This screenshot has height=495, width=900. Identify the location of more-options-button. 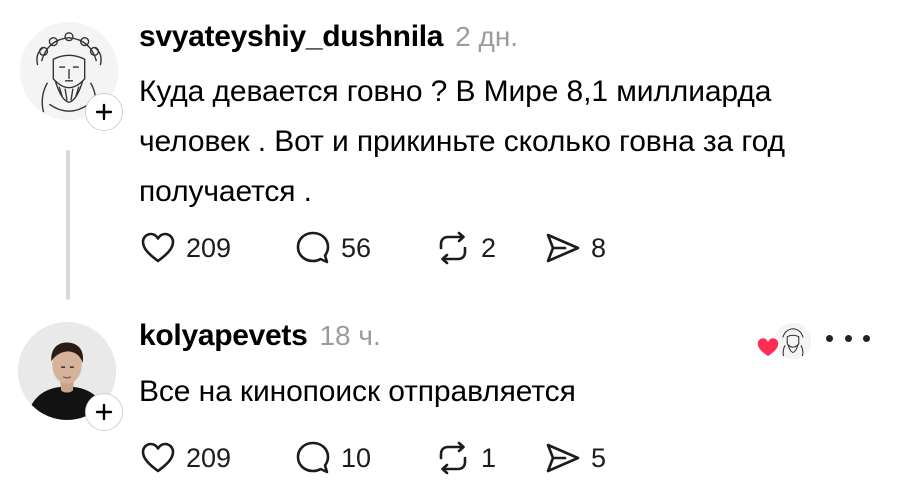
(848, 338).